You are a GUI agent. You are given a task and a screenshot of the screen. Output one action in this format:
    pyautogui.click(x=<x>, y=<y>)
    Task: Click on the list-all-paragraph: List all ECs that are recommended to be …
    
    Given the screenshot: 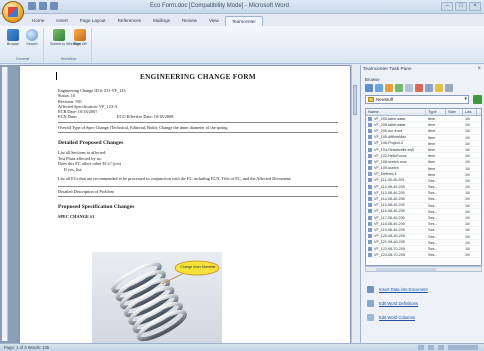 What is the action you would take?
    pyautogui.click(x=175, y=179)
    